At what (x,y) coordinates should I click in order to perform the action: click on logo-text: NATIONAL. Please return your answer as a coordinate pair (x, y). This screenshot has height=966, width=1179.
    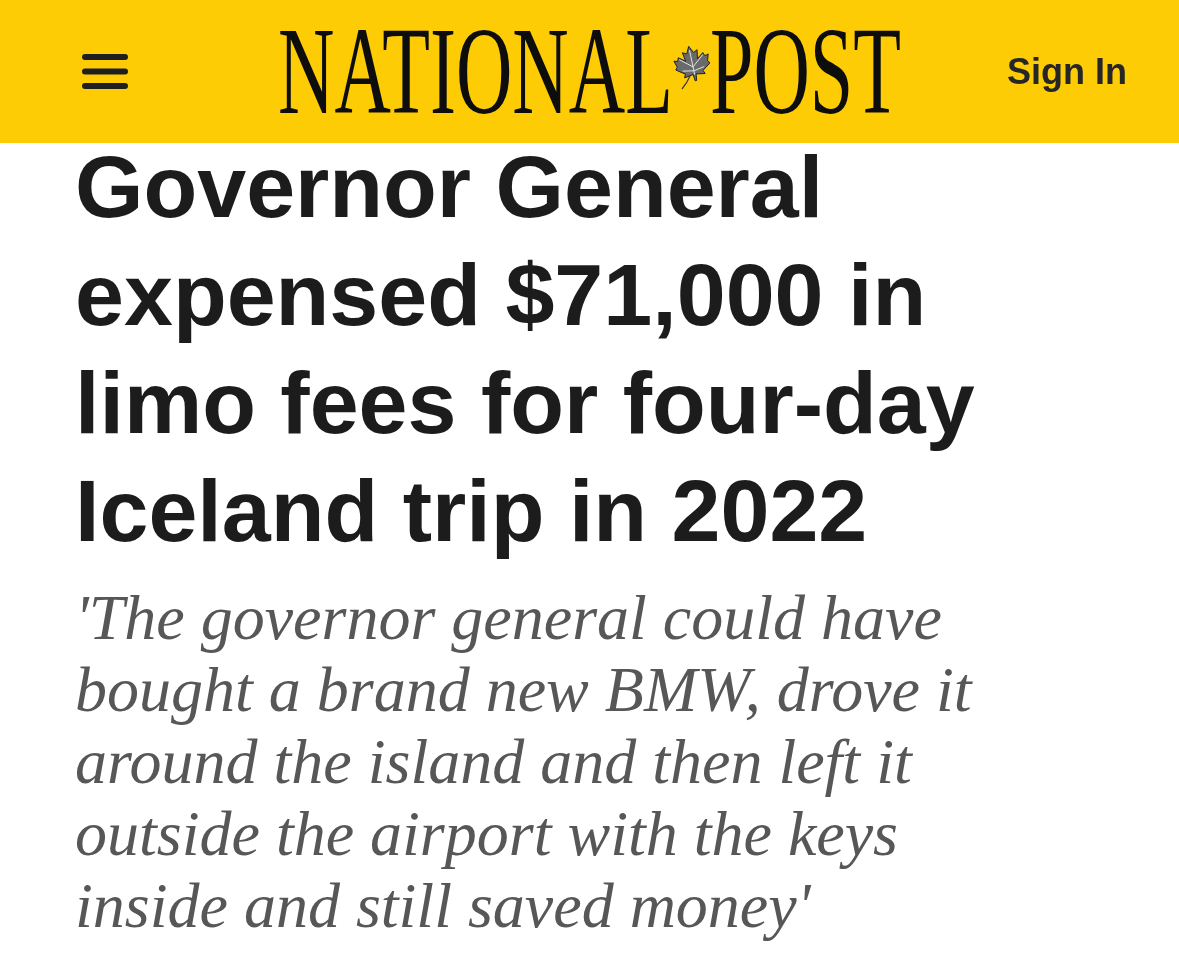
    Looking at the image, I should click on (475, 71).